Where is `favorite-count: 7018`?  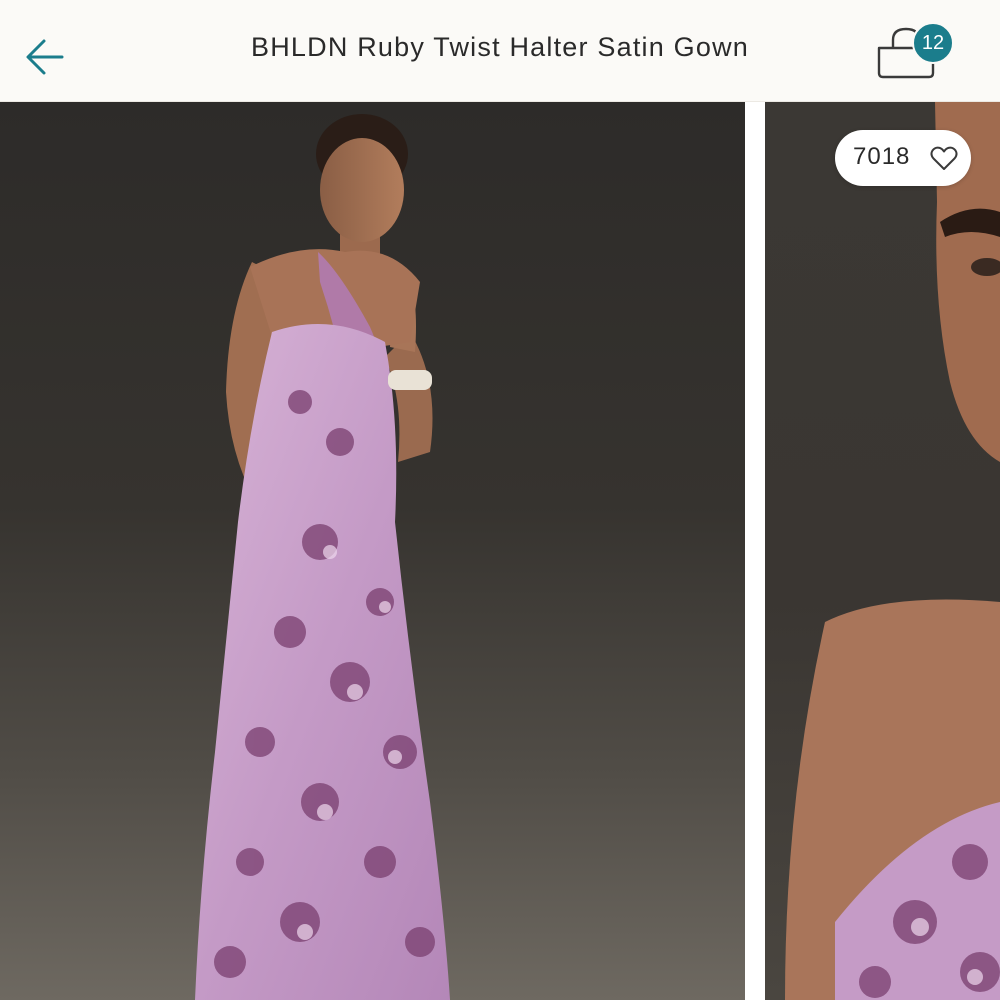
favorite-count: 7018 is located at coordinates (882, 156).